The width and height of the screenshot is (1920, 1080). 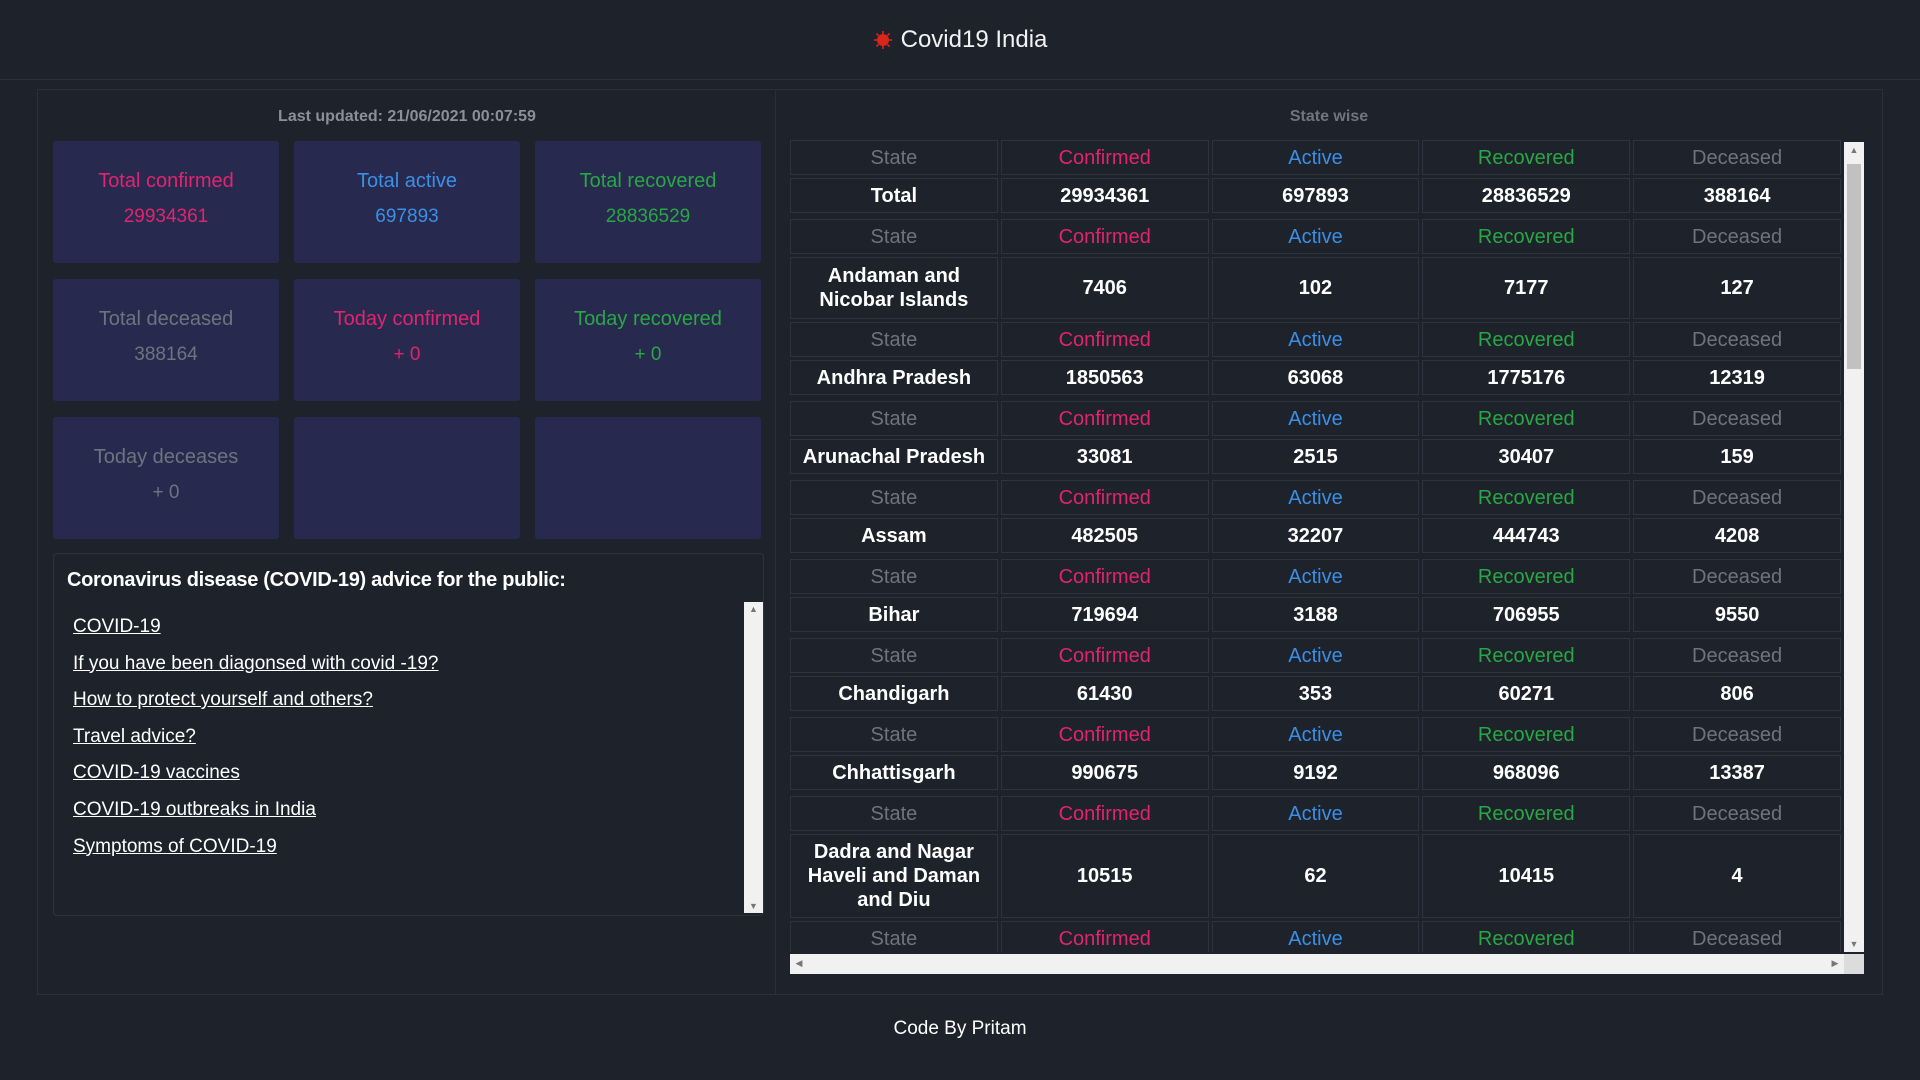 I want to click on list-item: COVID-19, so click(x=255, y=634).